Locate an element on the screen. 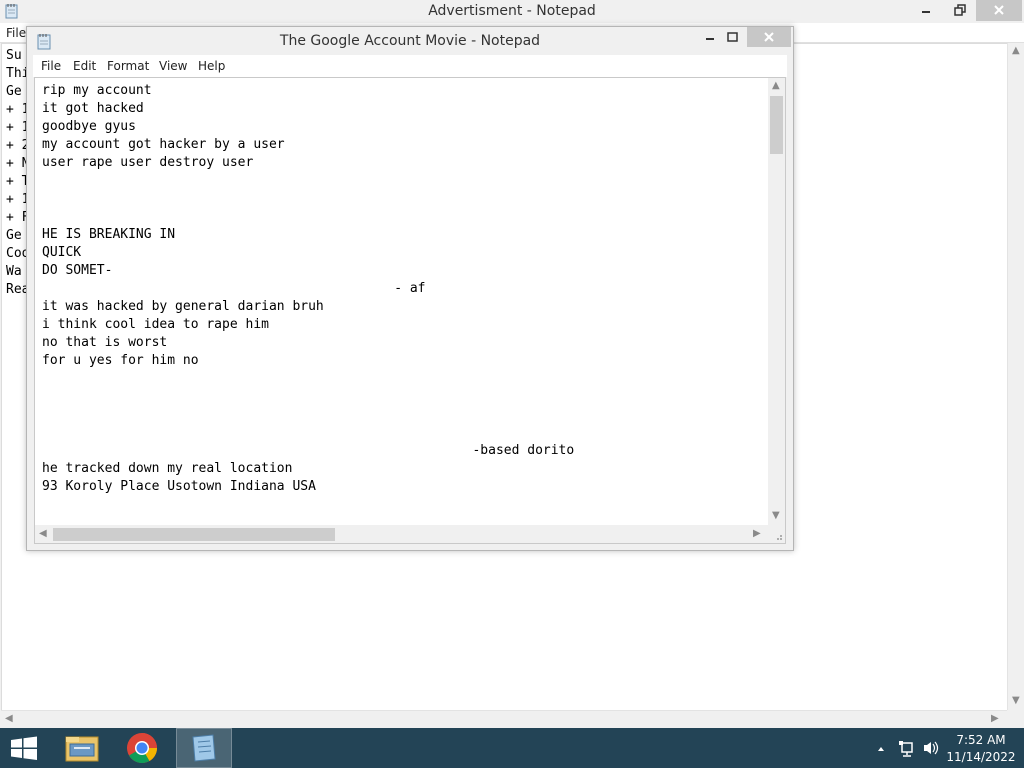 The height and width of the screenshot is (768, 1024). chrome-button is located at coordinates (142, 748).